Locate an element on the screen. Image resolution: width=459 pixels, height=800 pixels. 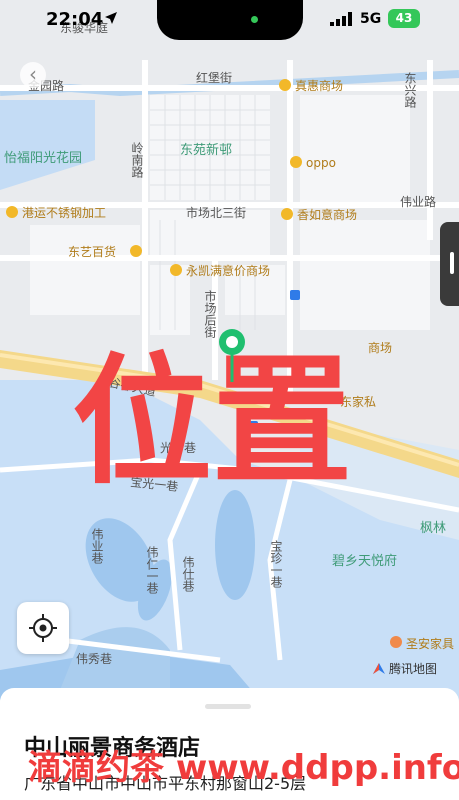
poi-xiangru: 香如意商场 is located at coordinates (327, 214).